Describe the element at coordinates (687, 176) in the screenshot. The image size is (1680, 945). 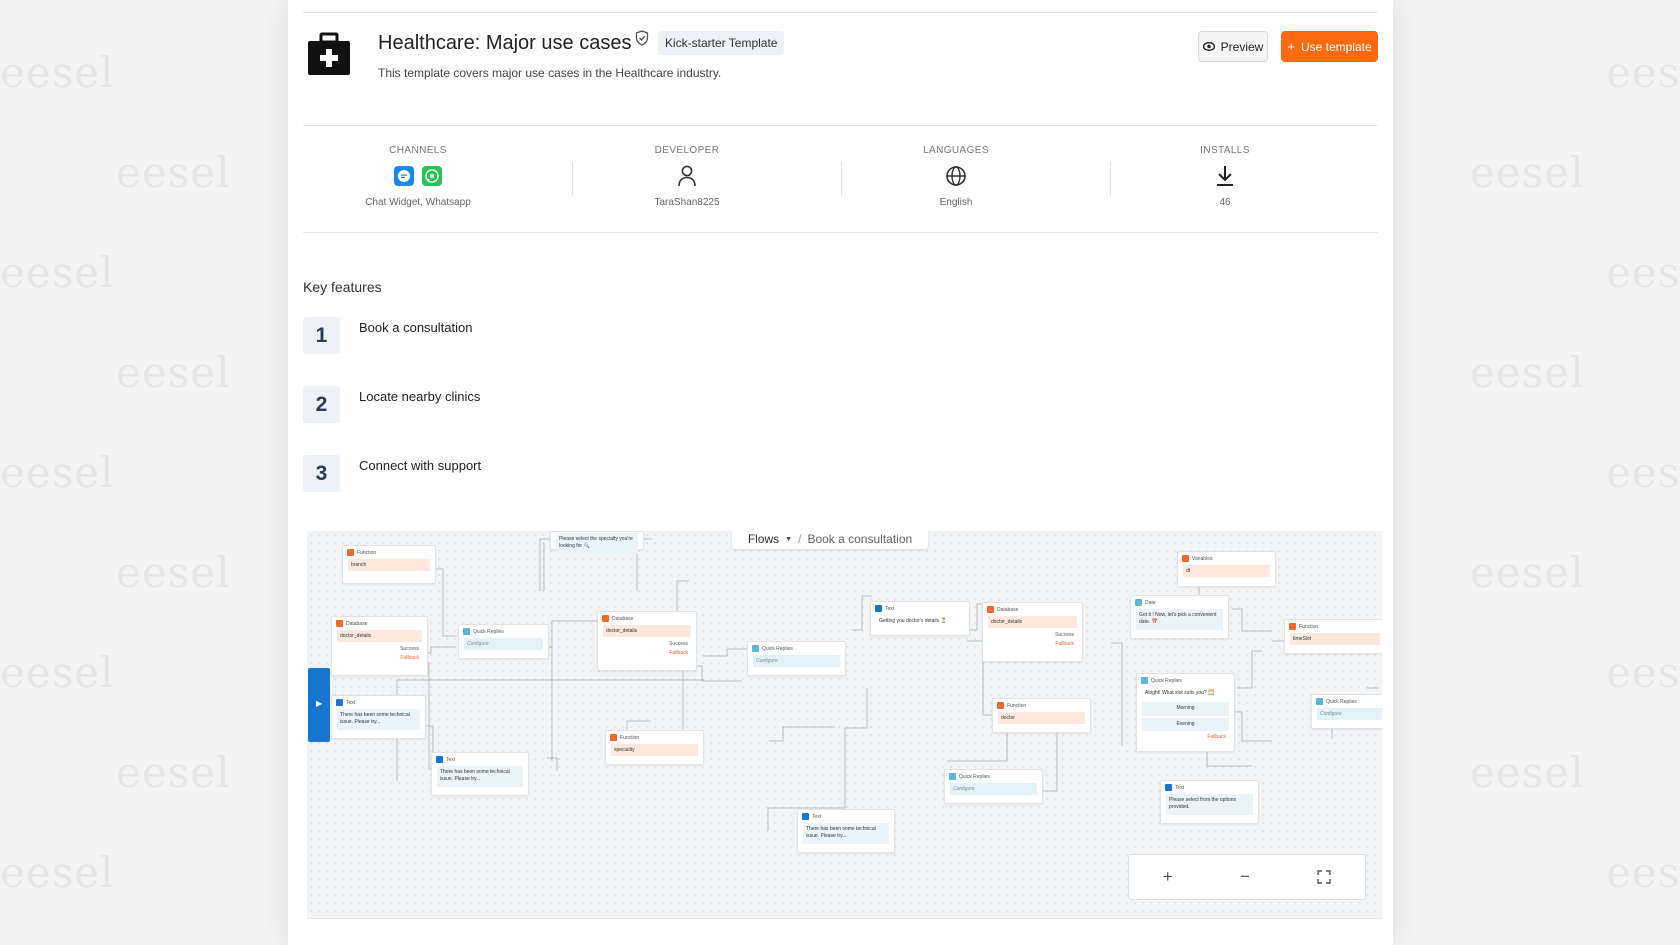
I see `user-icon` at that location.